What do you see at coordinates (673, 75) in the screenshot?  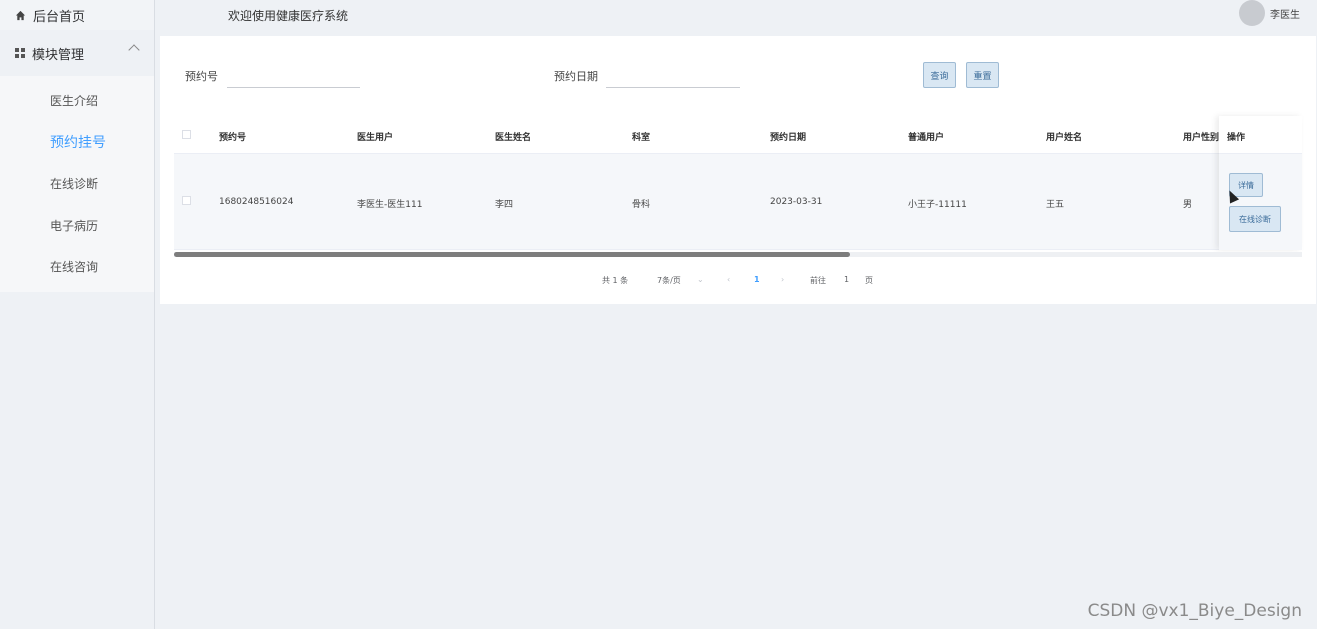 I see `appointment-date-input` at bounding box center [673, 75].